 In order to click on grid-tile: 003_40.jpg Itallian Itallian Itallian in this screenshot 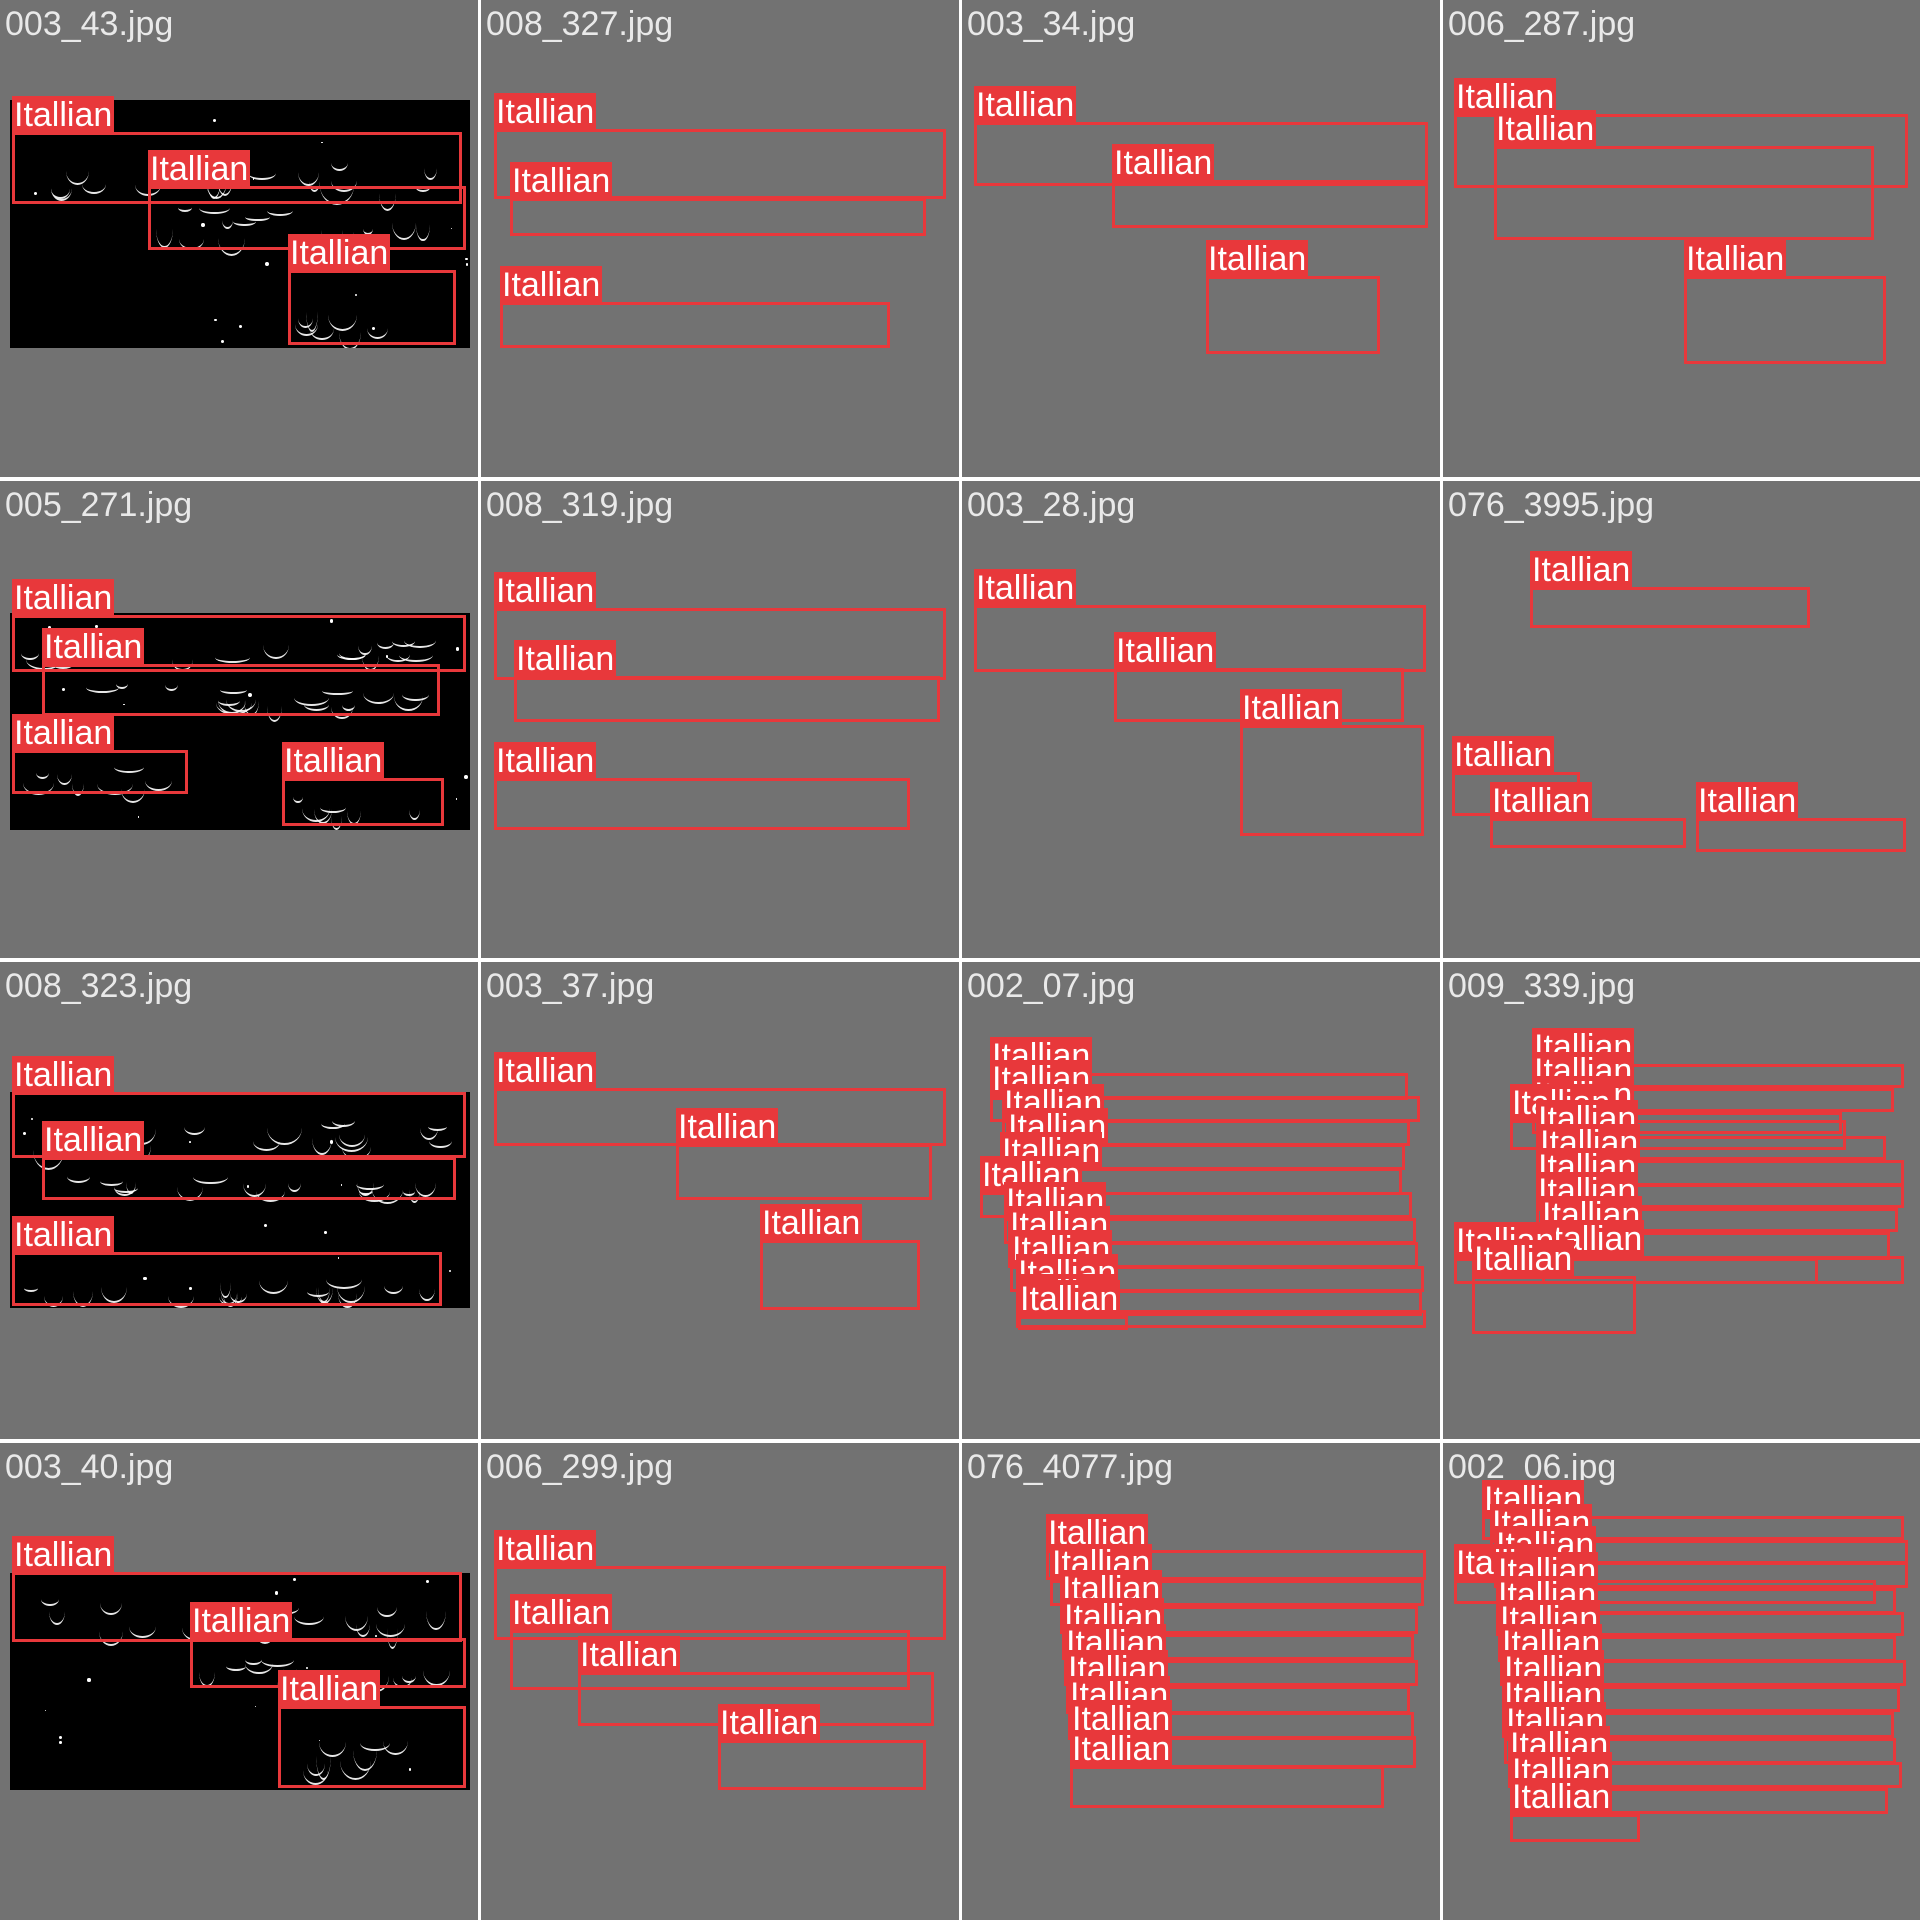, I will do `click(239, 1681)`.